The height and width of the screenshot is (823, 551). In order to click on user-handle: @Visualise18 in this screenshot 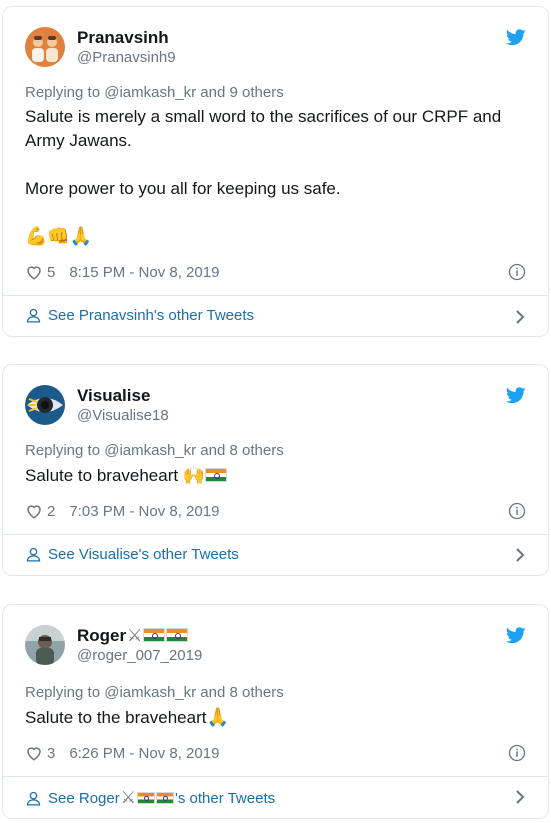, I will do `click(123, 416)`.